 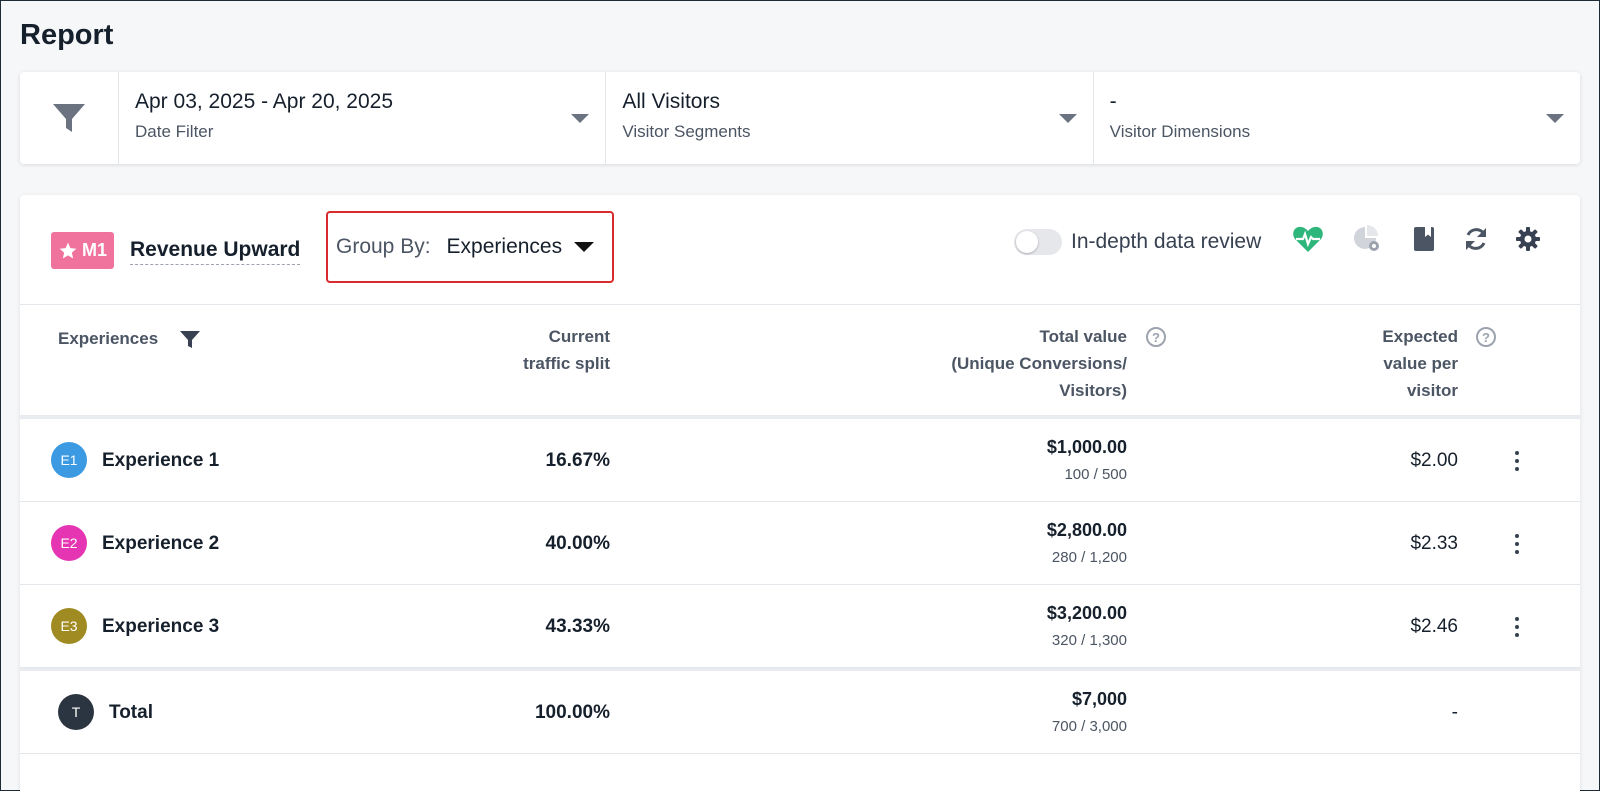 I want to click on date-filter-value: Apr 03, 2025 - Apr 20, 2025, so click(x=264, y=101).